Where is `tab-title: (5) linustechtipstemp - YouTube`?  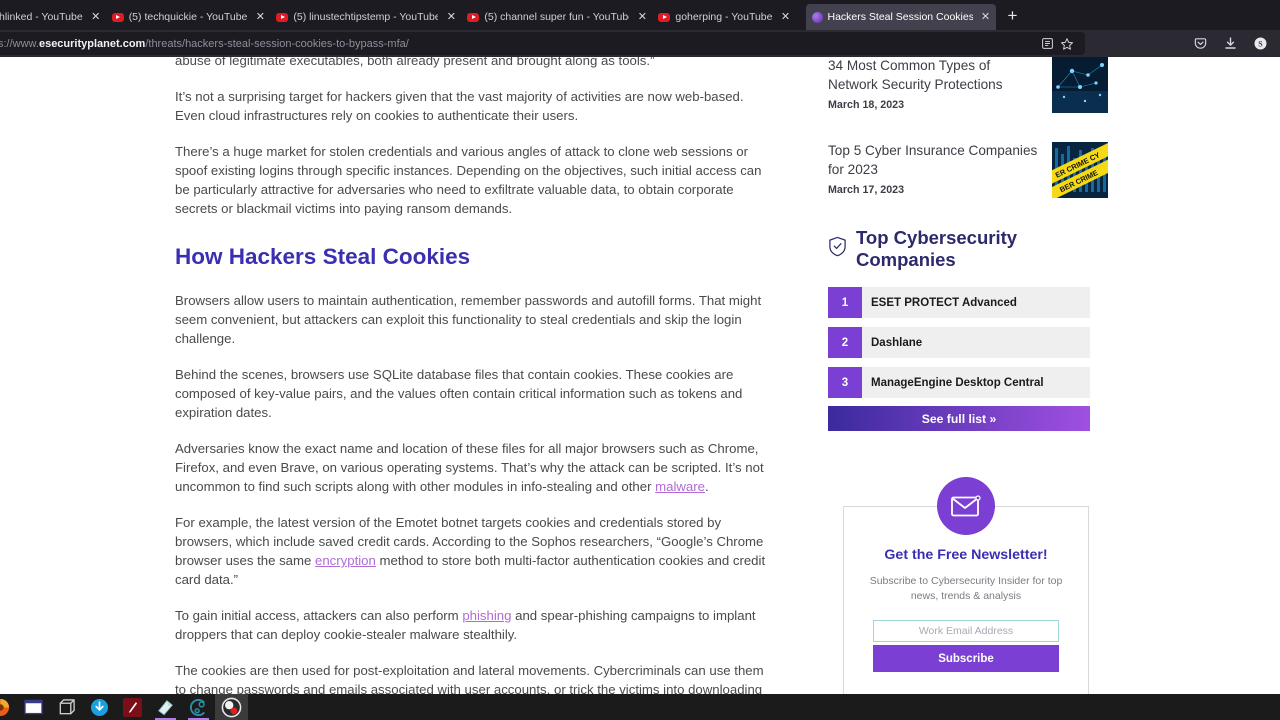 tab-title: (5) linustechtipstemp - YouTube is located at coordinates (366, 17).